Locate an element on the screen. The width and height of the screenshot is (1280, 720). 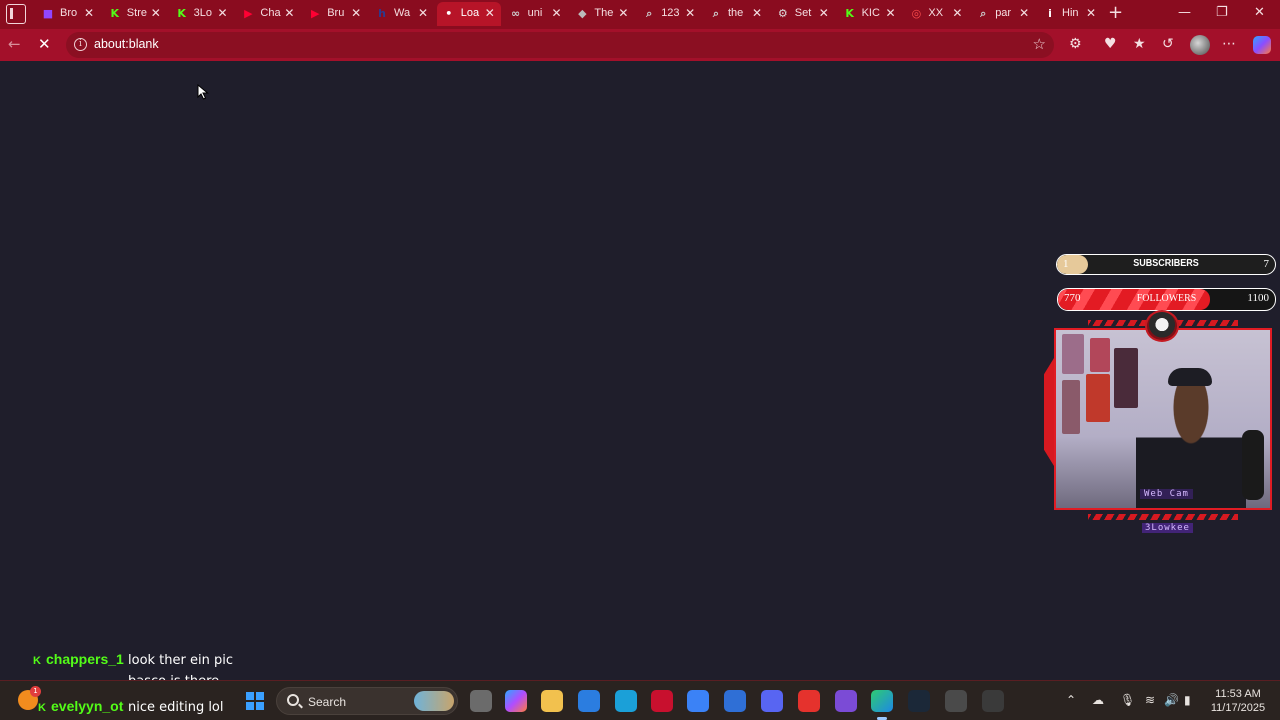
back-arrow-icon: ← is located at coordinates (14, 44).